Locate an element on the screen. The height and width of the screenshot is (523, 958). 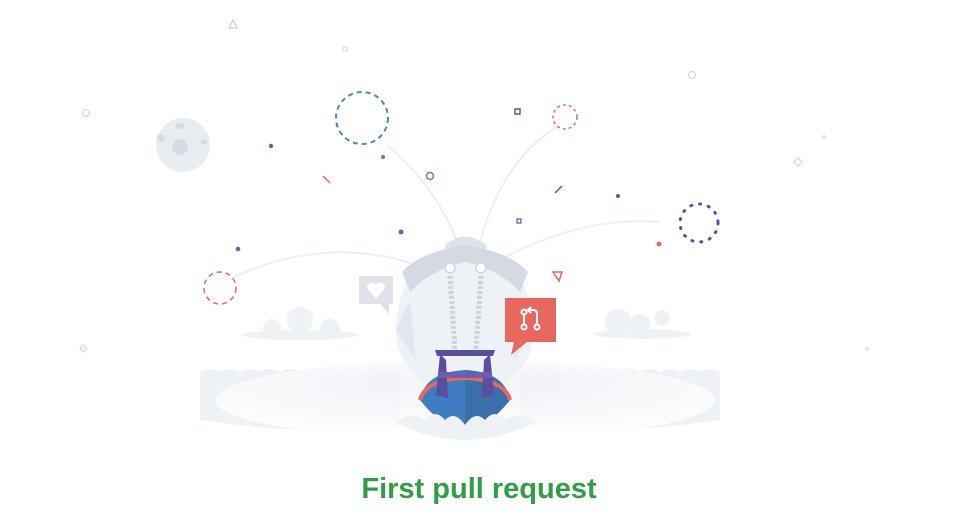
dotted-circle-purple is located at coordinates (699, 223).